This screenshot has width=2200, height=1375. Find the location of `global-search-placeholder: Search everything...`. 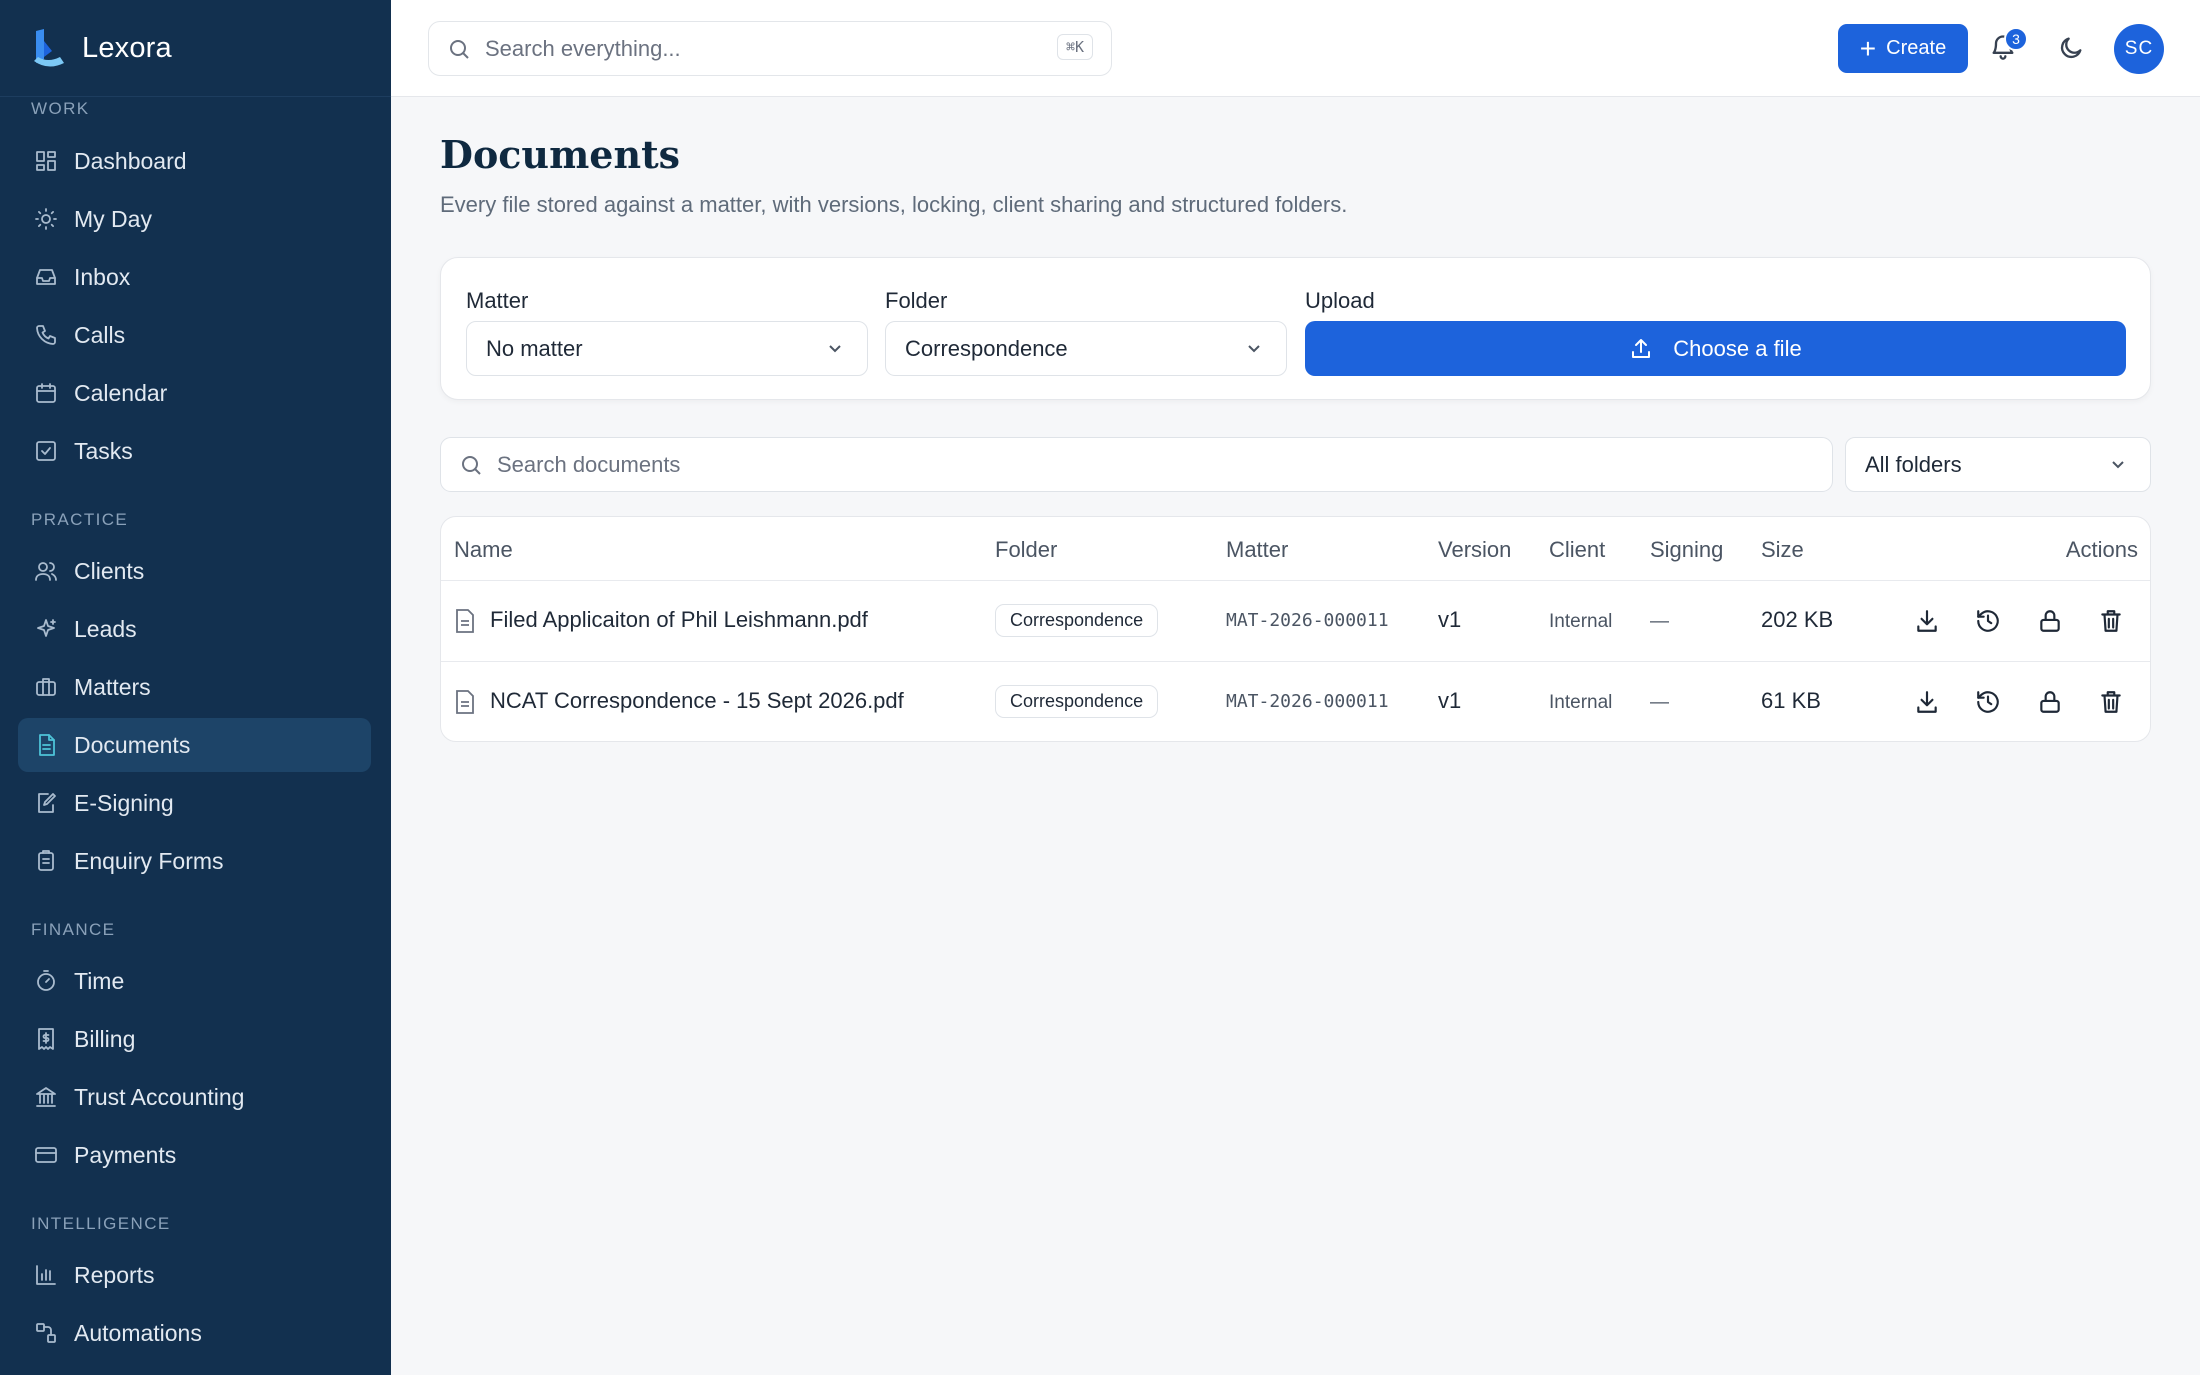

global-search-placeholder: Search everything... is located at coordinates (583, 48).